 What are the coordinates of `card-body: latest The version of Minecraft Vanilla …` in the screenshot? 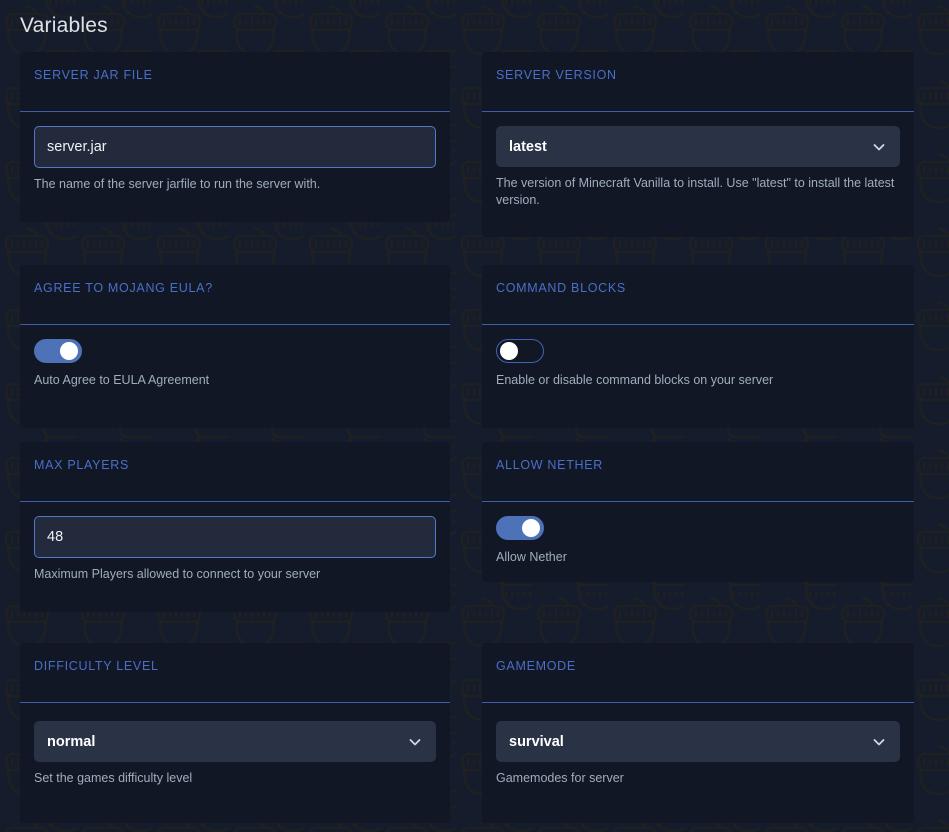 It's located at (698, 168).